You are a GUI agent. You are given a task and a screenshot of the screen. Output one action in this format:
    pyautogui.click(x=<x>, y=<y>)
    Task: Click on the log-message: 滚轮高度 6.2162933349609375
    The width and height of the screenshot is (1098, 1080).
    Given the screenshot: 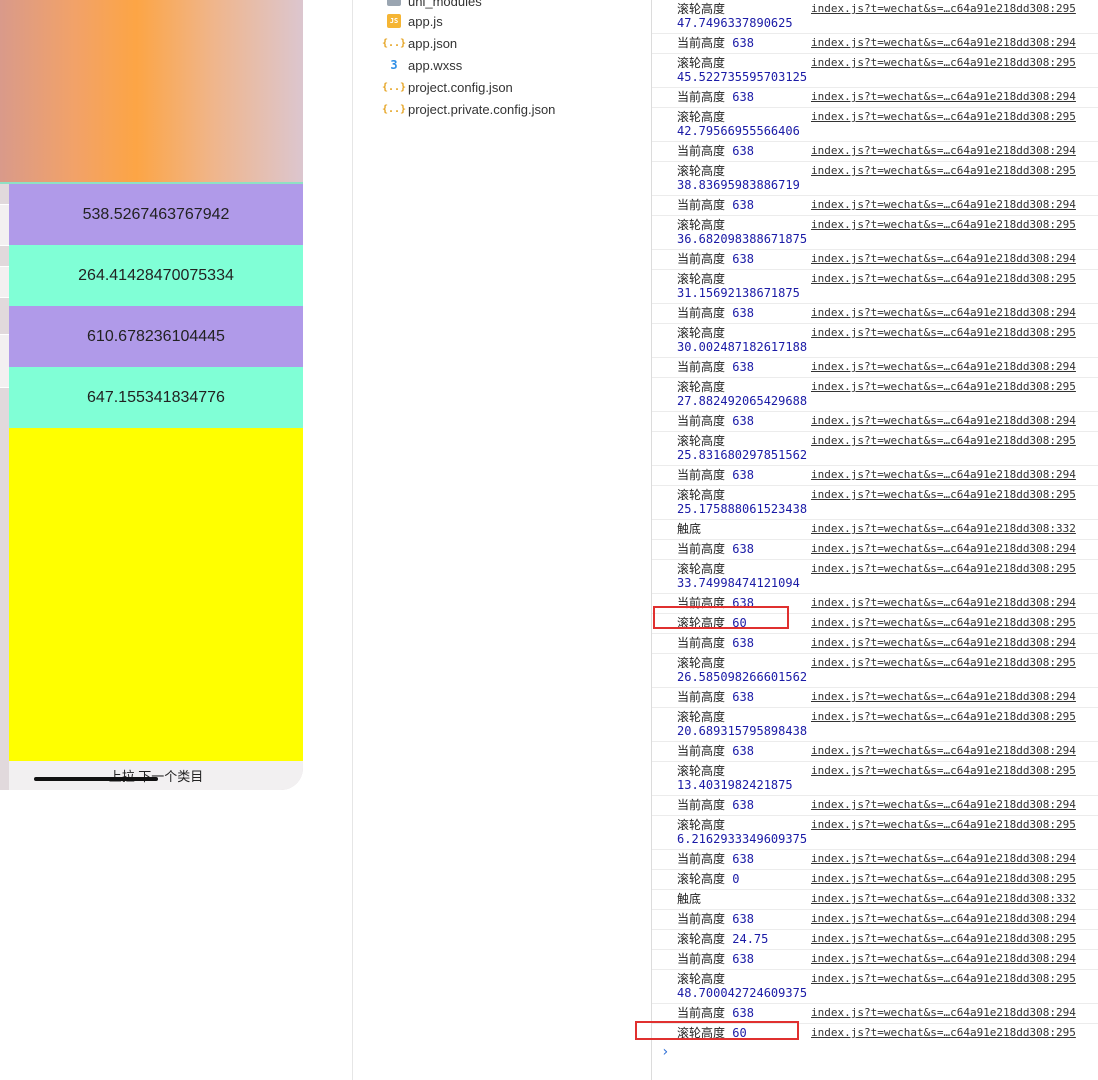 What is the action you would take?
    pyautogui.click(x=742, y=832)
    